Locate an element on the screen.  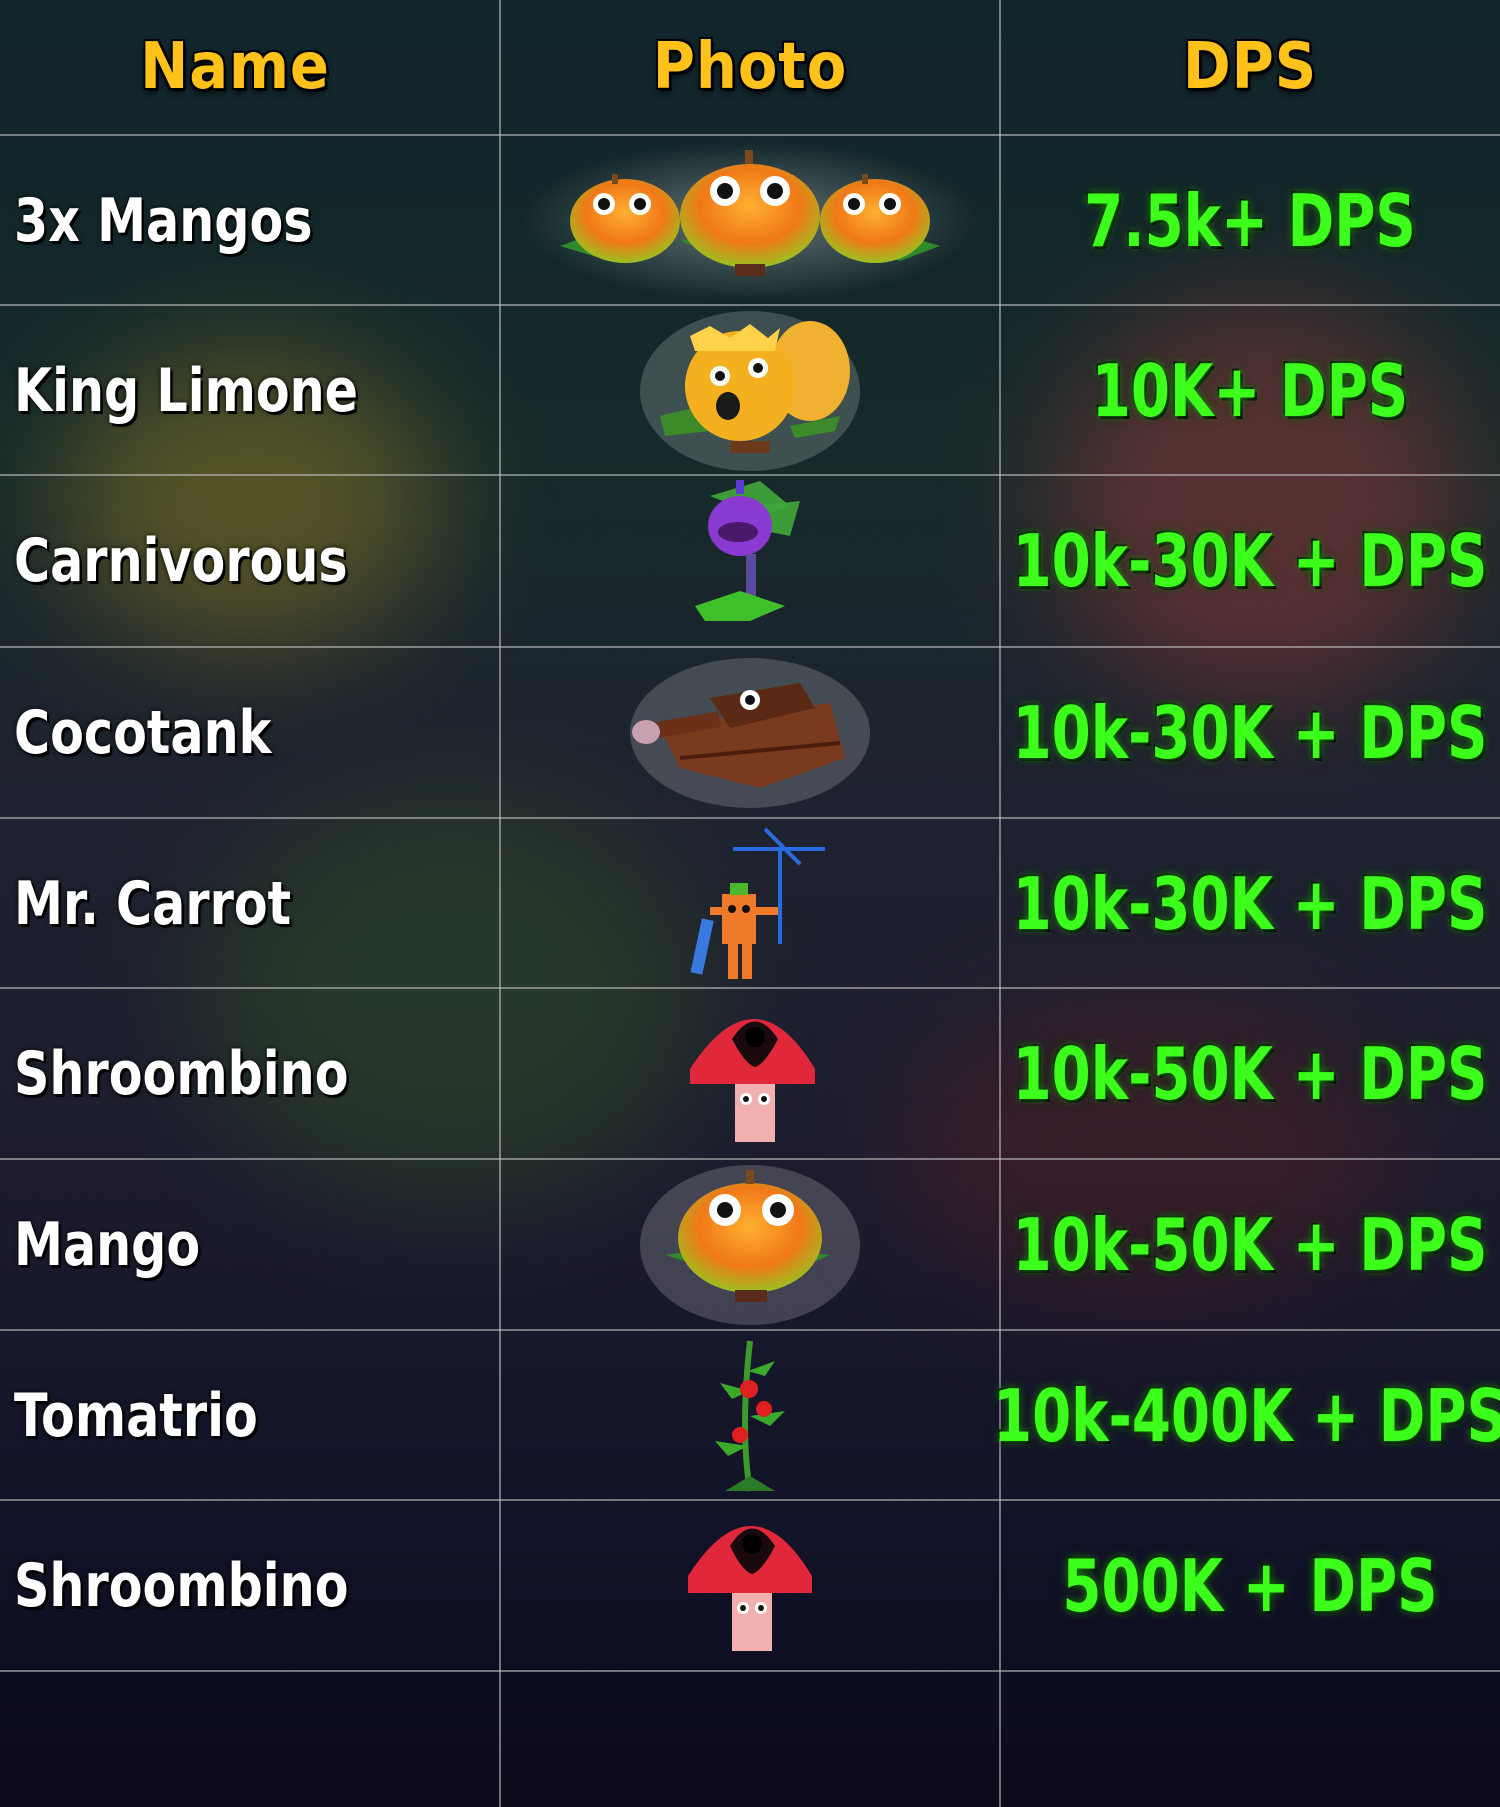
row-name: Mango is located at coordinates (107, 1245).